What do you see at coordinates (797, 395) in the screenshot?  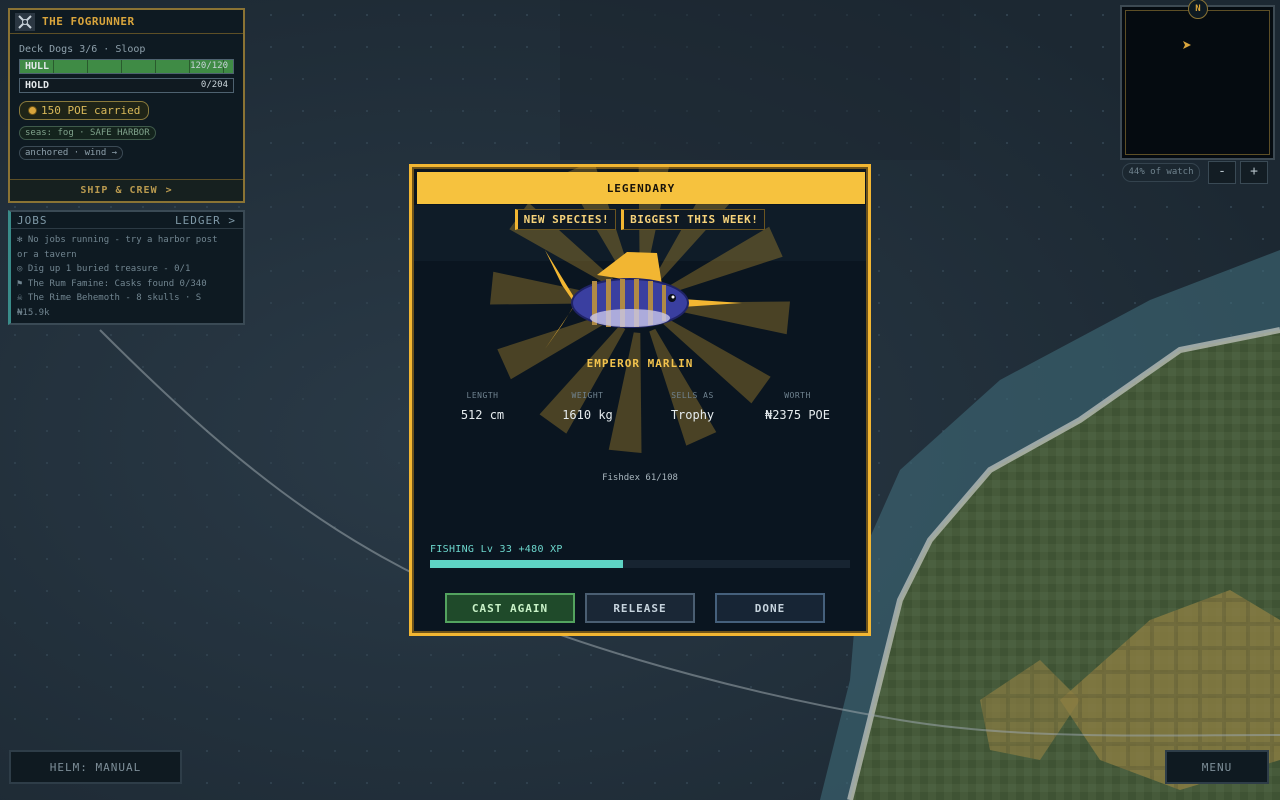 I see `stat-label: WORTH` at bounding box center [797, 395].